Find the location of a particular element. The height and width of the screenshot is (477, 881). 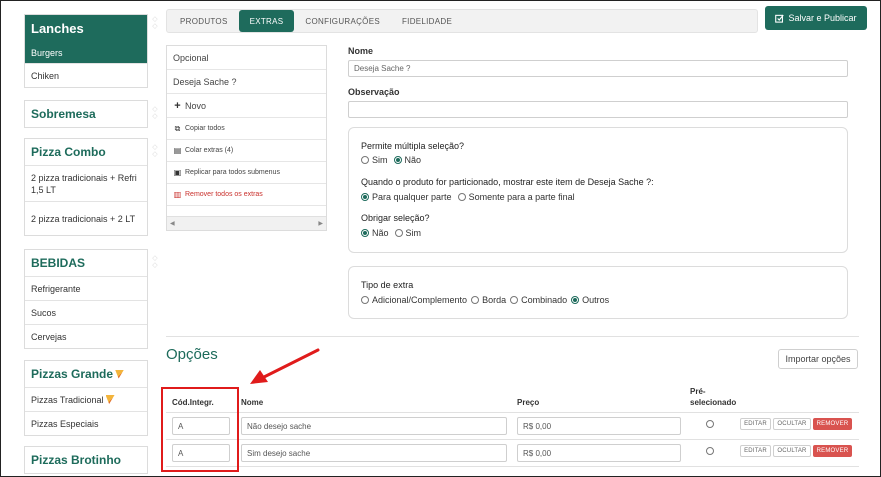

radio-type-borda: Borda is located at coordinates (488, 300).